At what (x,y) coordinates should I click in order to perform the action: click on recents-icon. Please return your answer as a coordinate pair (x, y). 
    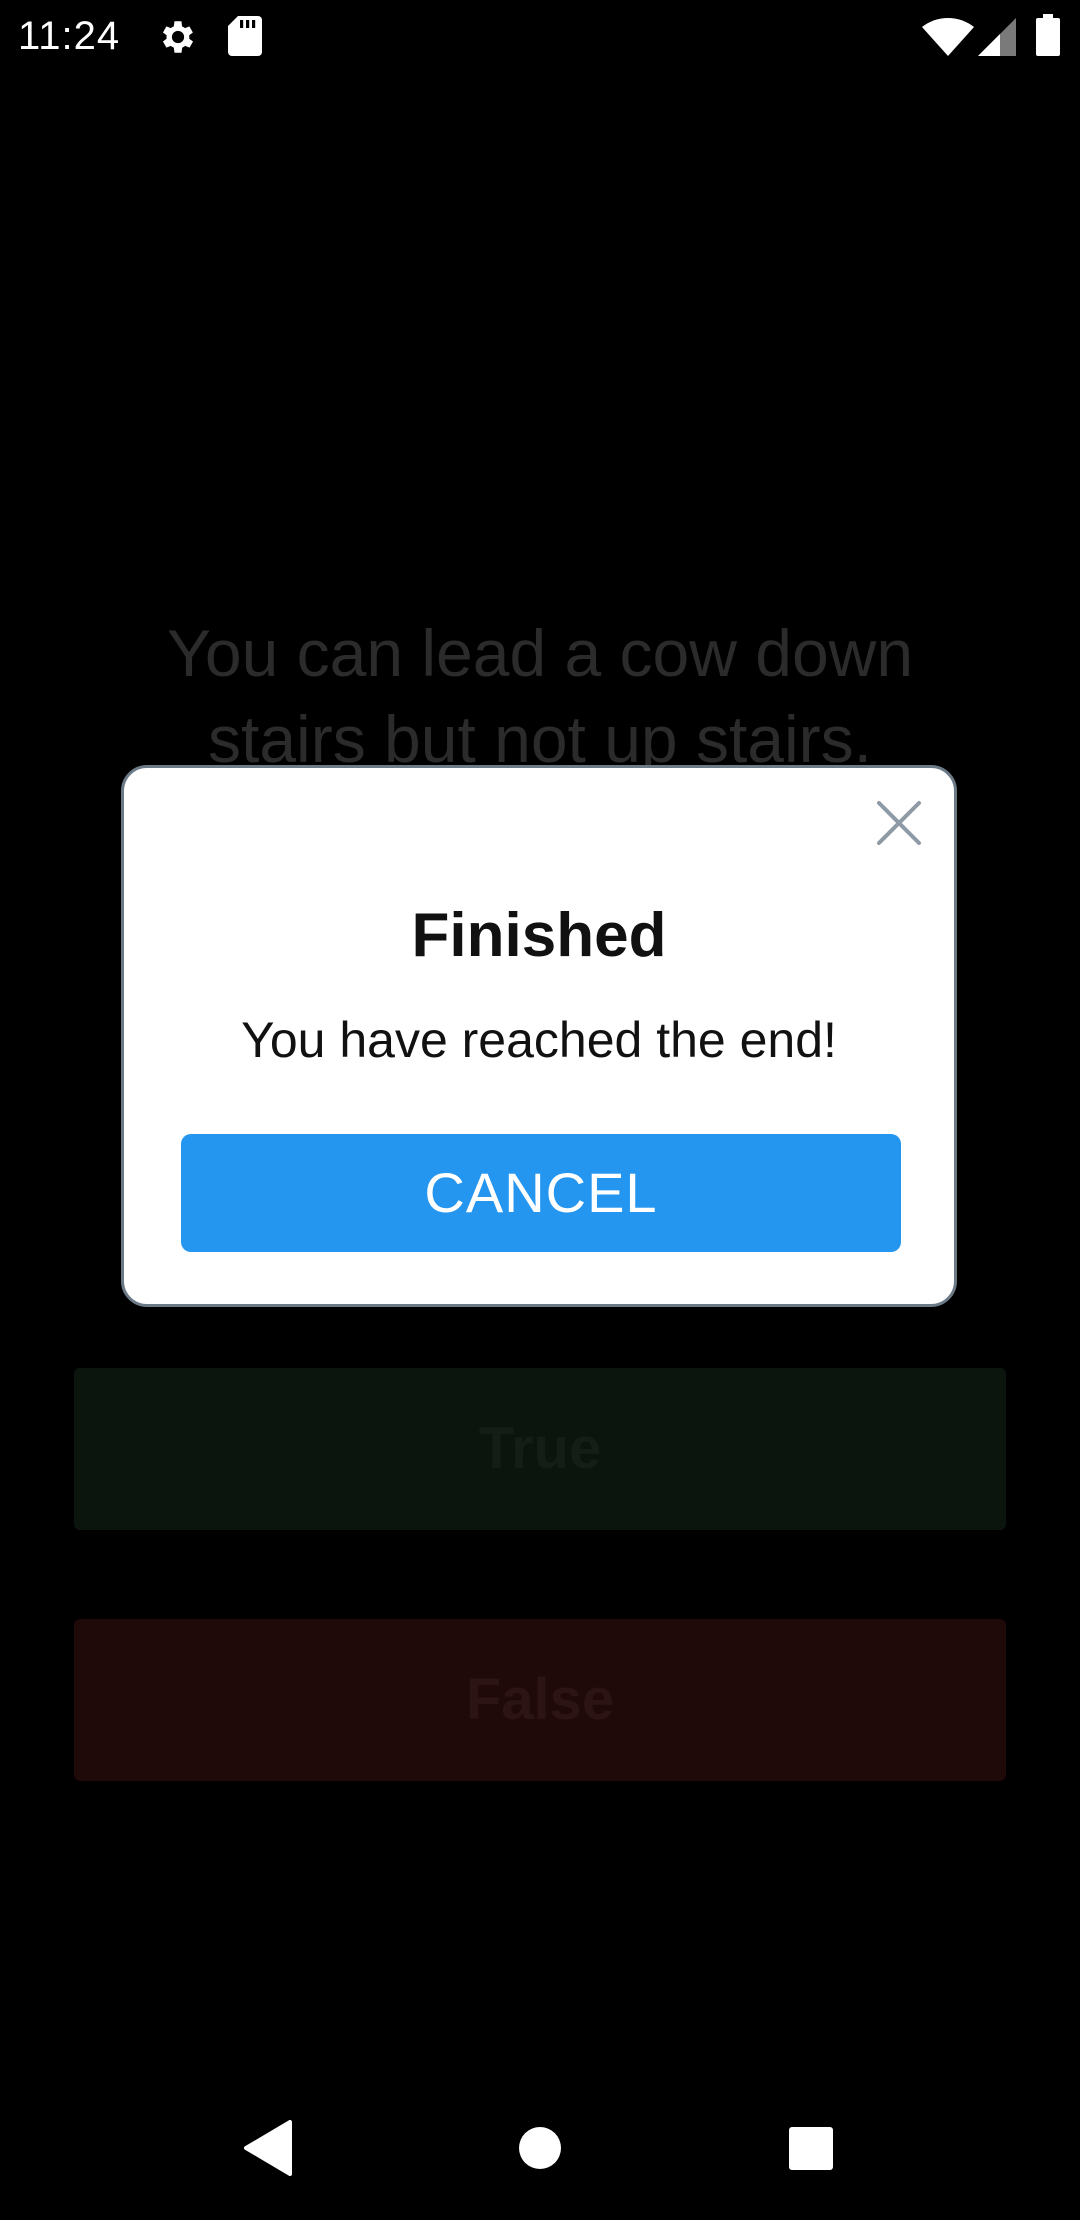
    Looking at the image, I should click on (810, 2148).